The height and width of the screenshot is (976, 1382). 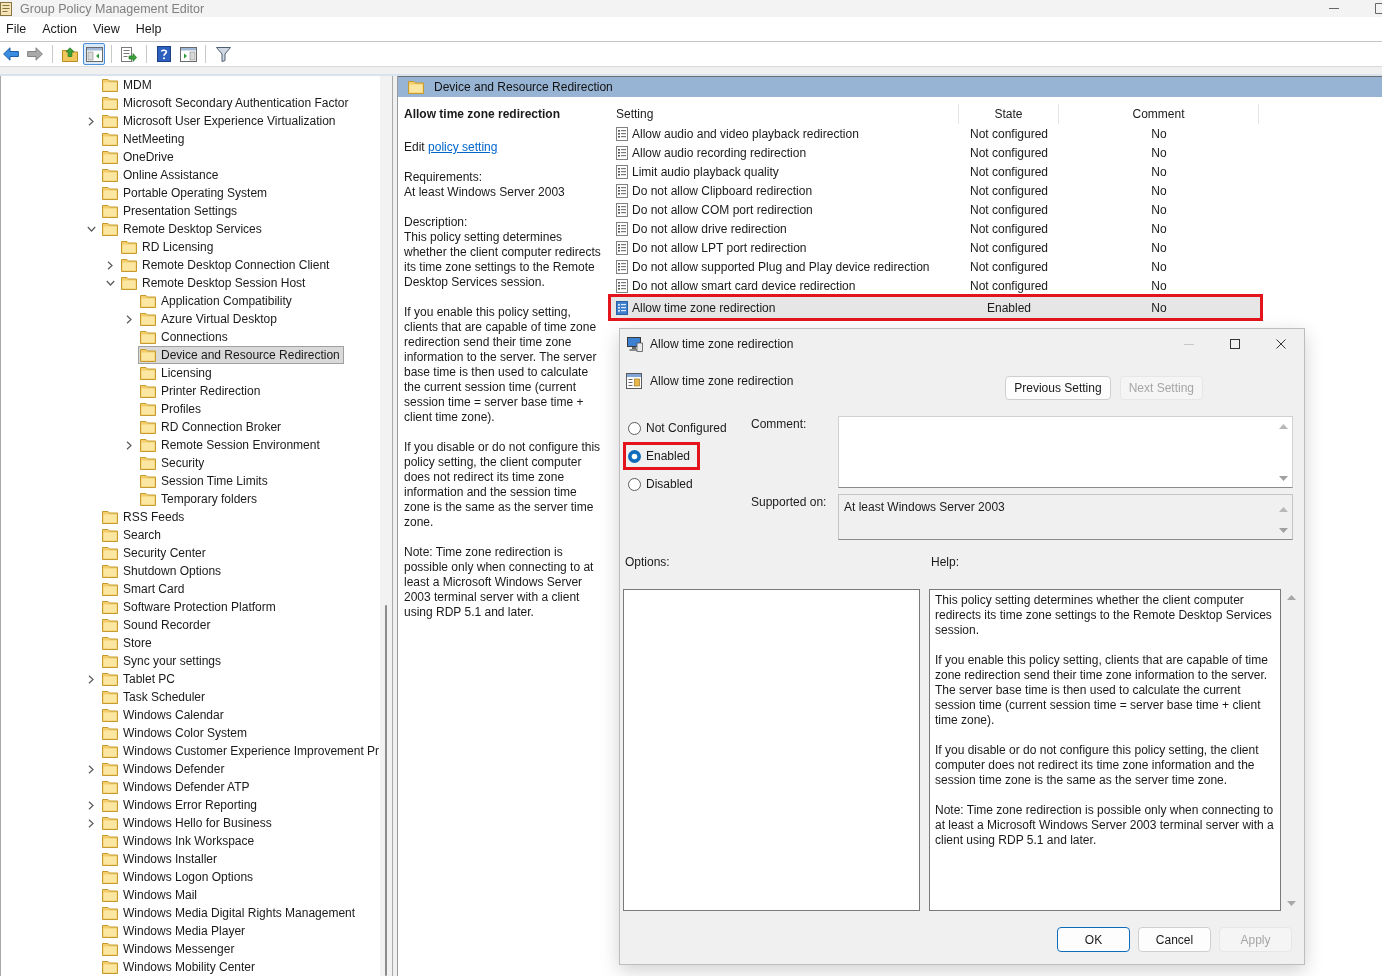 I want to click on tree-item: Windows Customer Experience Improvement Pr, so click(x=240, y=751).